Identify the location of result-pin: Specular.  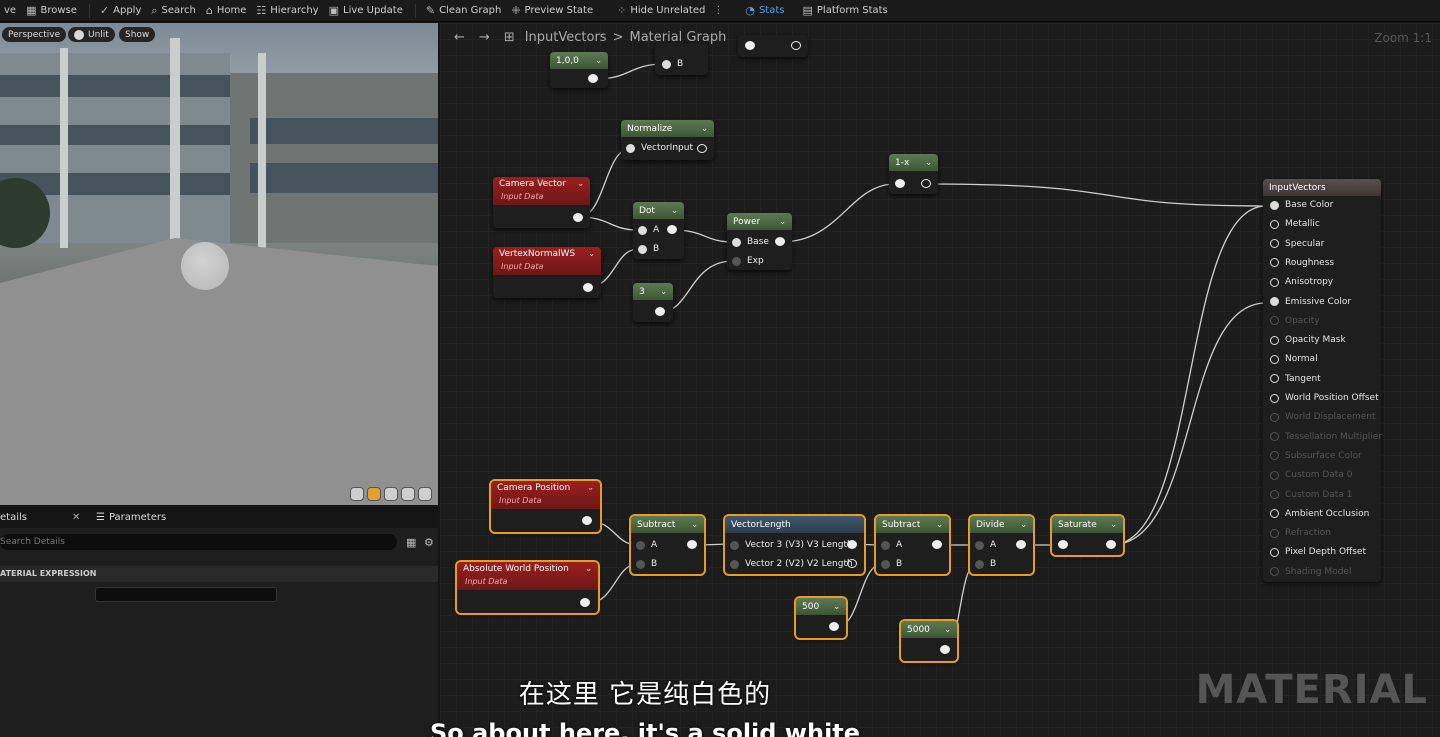
(1297, 244).